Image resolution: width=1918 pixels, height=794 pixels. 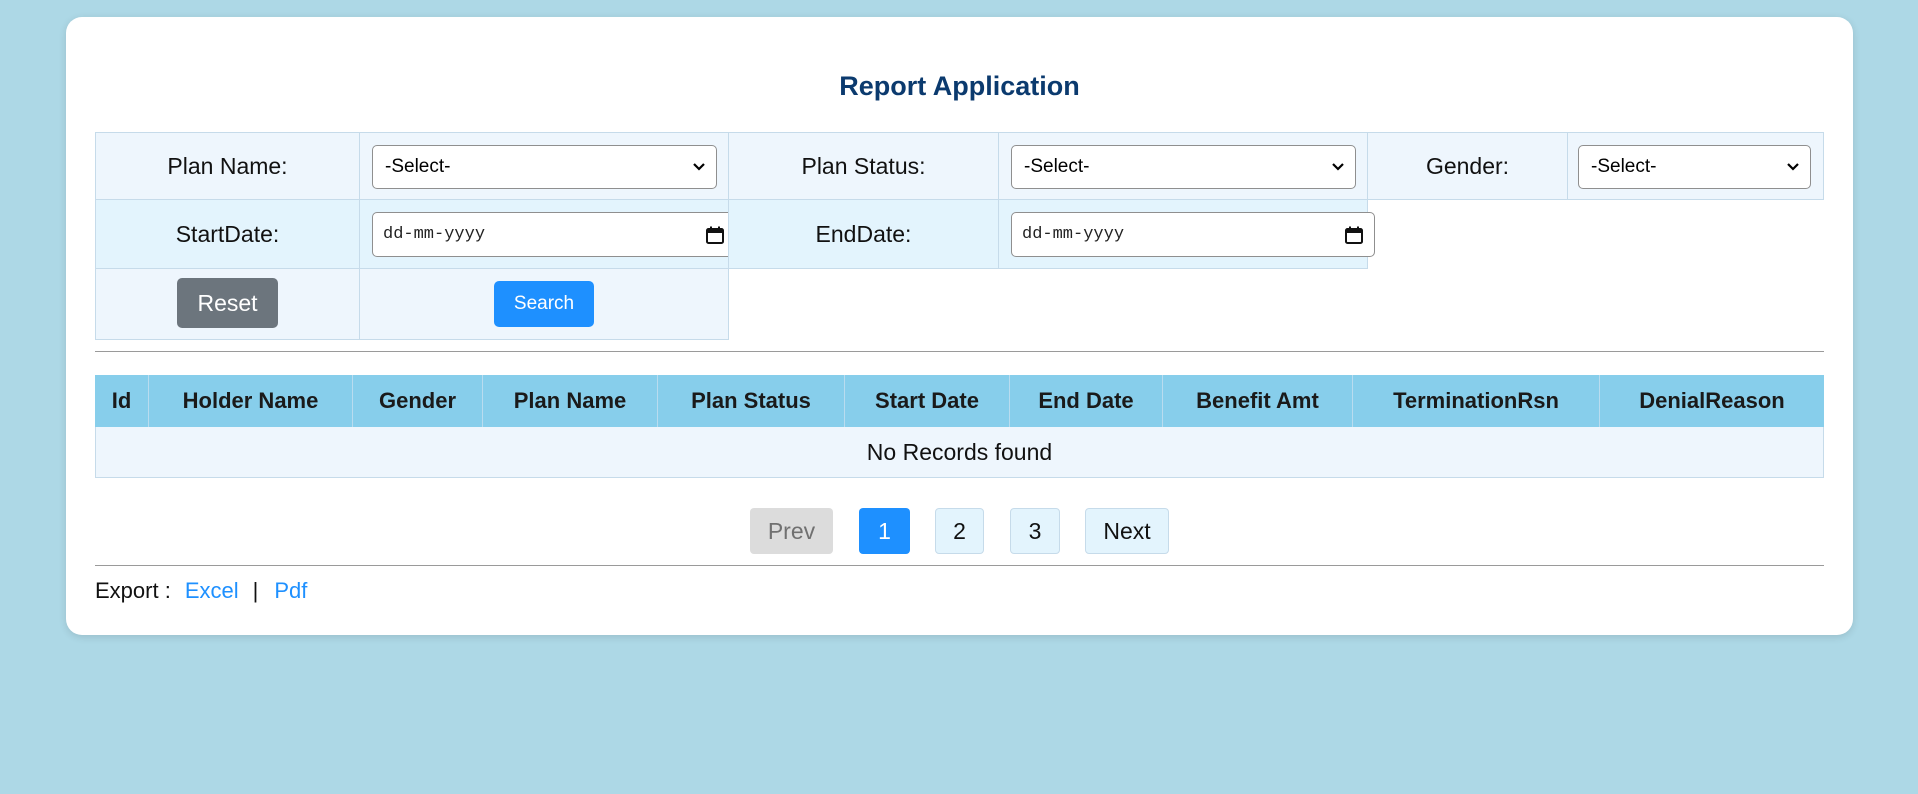 I want to click on start-date-label: StartDate:, so click(x=227, y=233).